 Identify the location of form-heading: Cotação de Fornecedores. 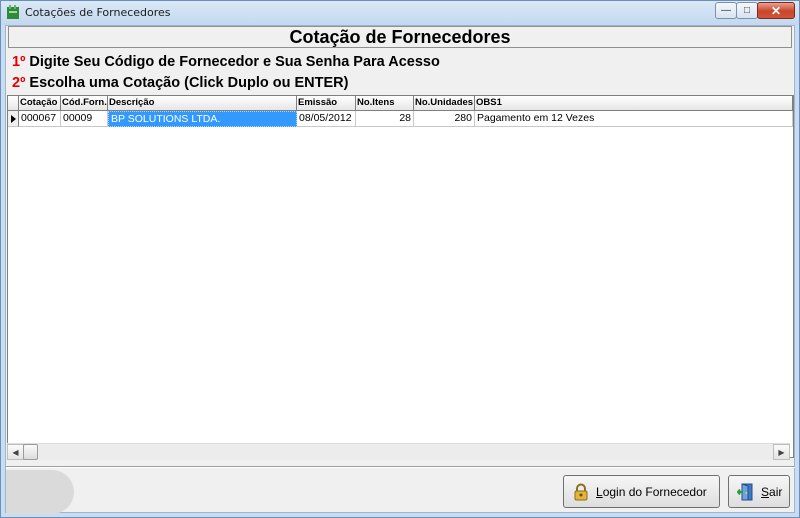
(400, 37).